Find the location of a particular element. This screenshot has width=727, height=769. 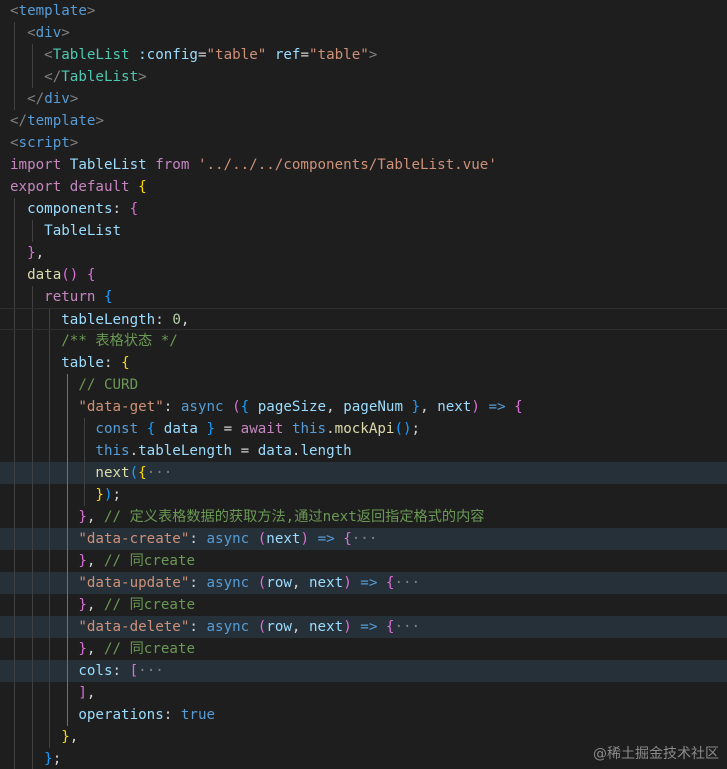

code-token: template is located at coordinates (61, 121).